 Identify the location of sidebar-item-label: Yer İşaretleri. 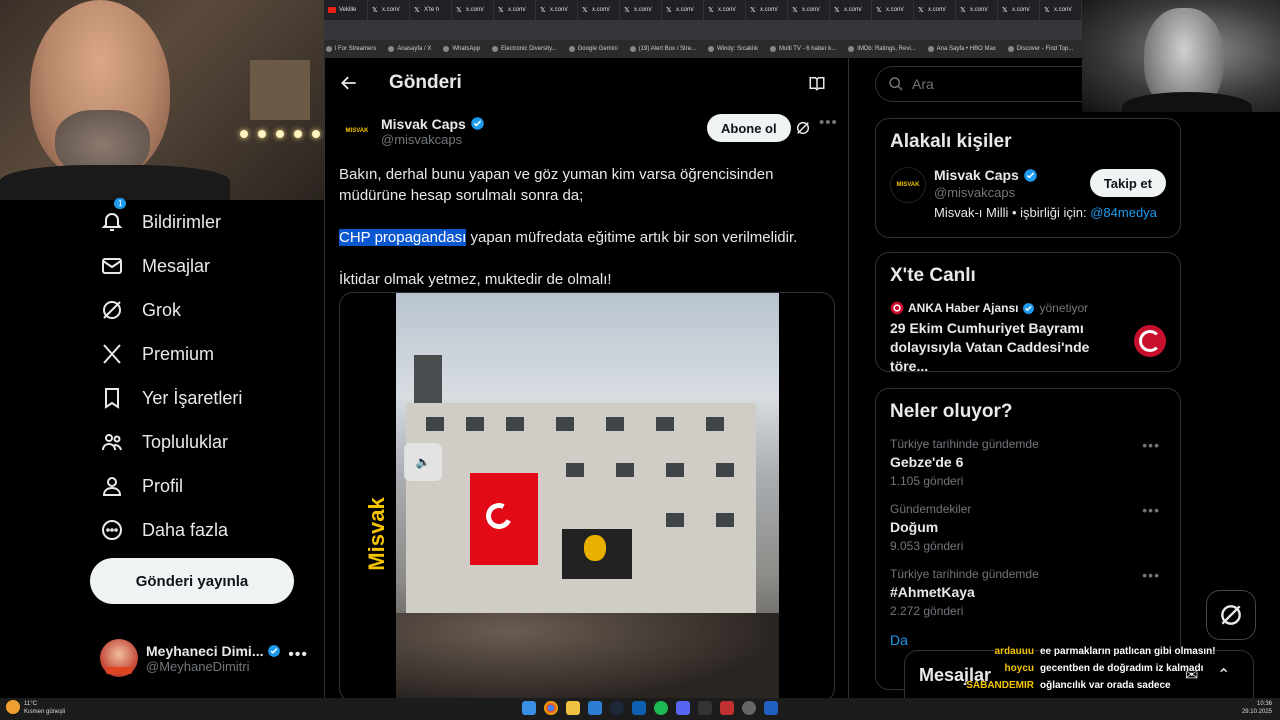
(192, 397).